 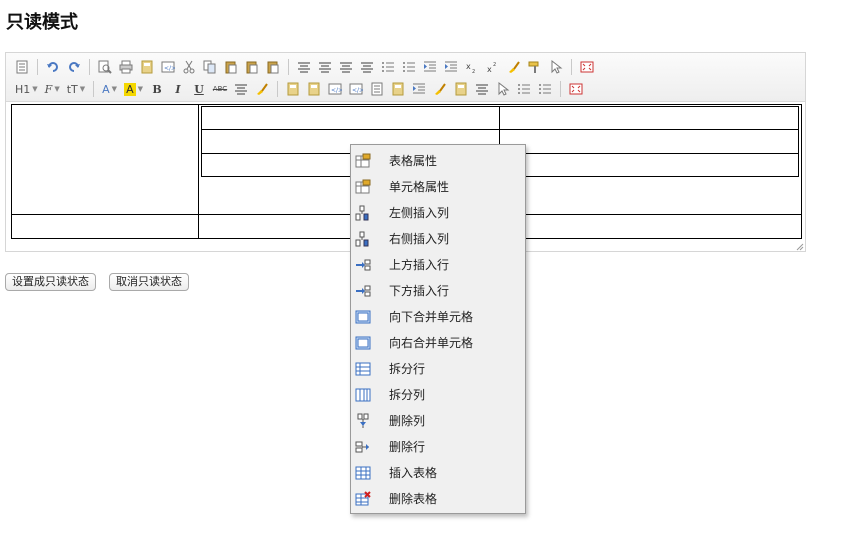 I want to click on paste-word-icon, so click(x=273, y=67).